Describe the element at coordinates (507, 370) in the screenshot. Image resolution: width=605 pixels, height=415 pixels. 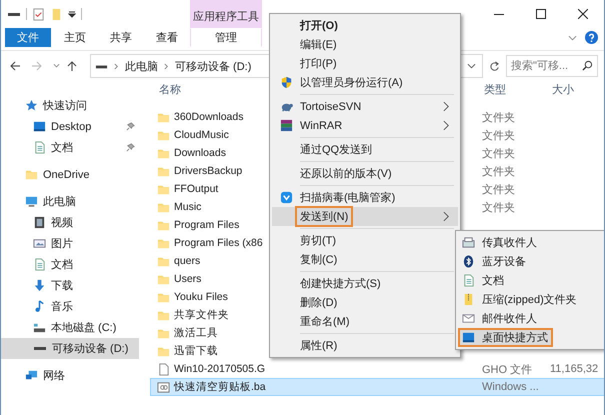
I see `file-type: GHO 文件` at that location.